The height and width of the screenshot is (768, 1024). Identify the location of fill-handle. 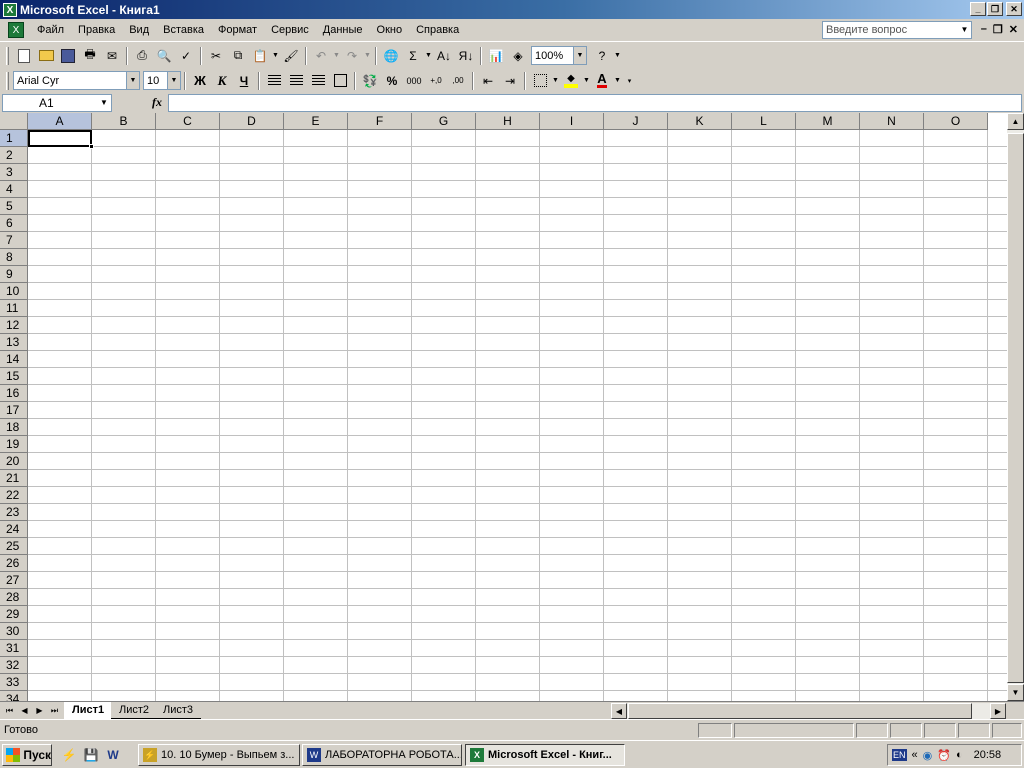
(91, 146).